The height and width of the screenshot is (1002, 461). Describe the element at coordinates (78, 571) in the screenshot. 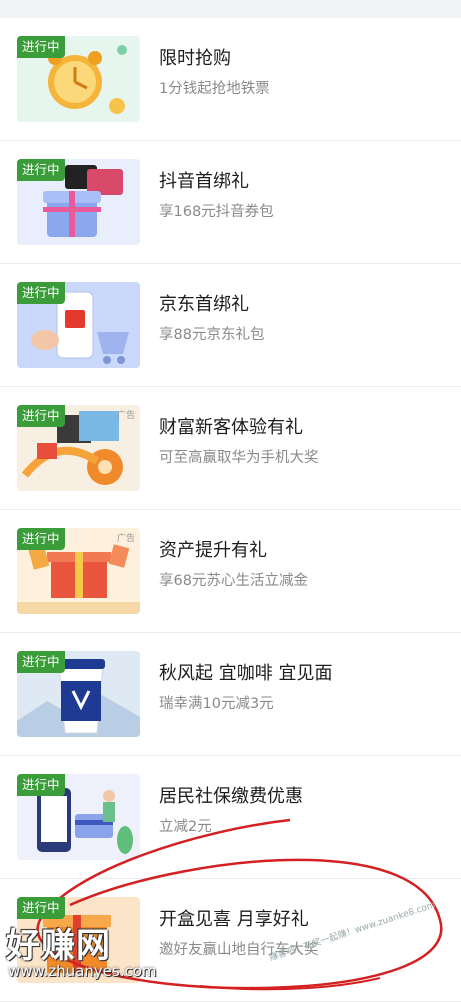

I see `asset-gift-image: 进行中 广告` at that location.